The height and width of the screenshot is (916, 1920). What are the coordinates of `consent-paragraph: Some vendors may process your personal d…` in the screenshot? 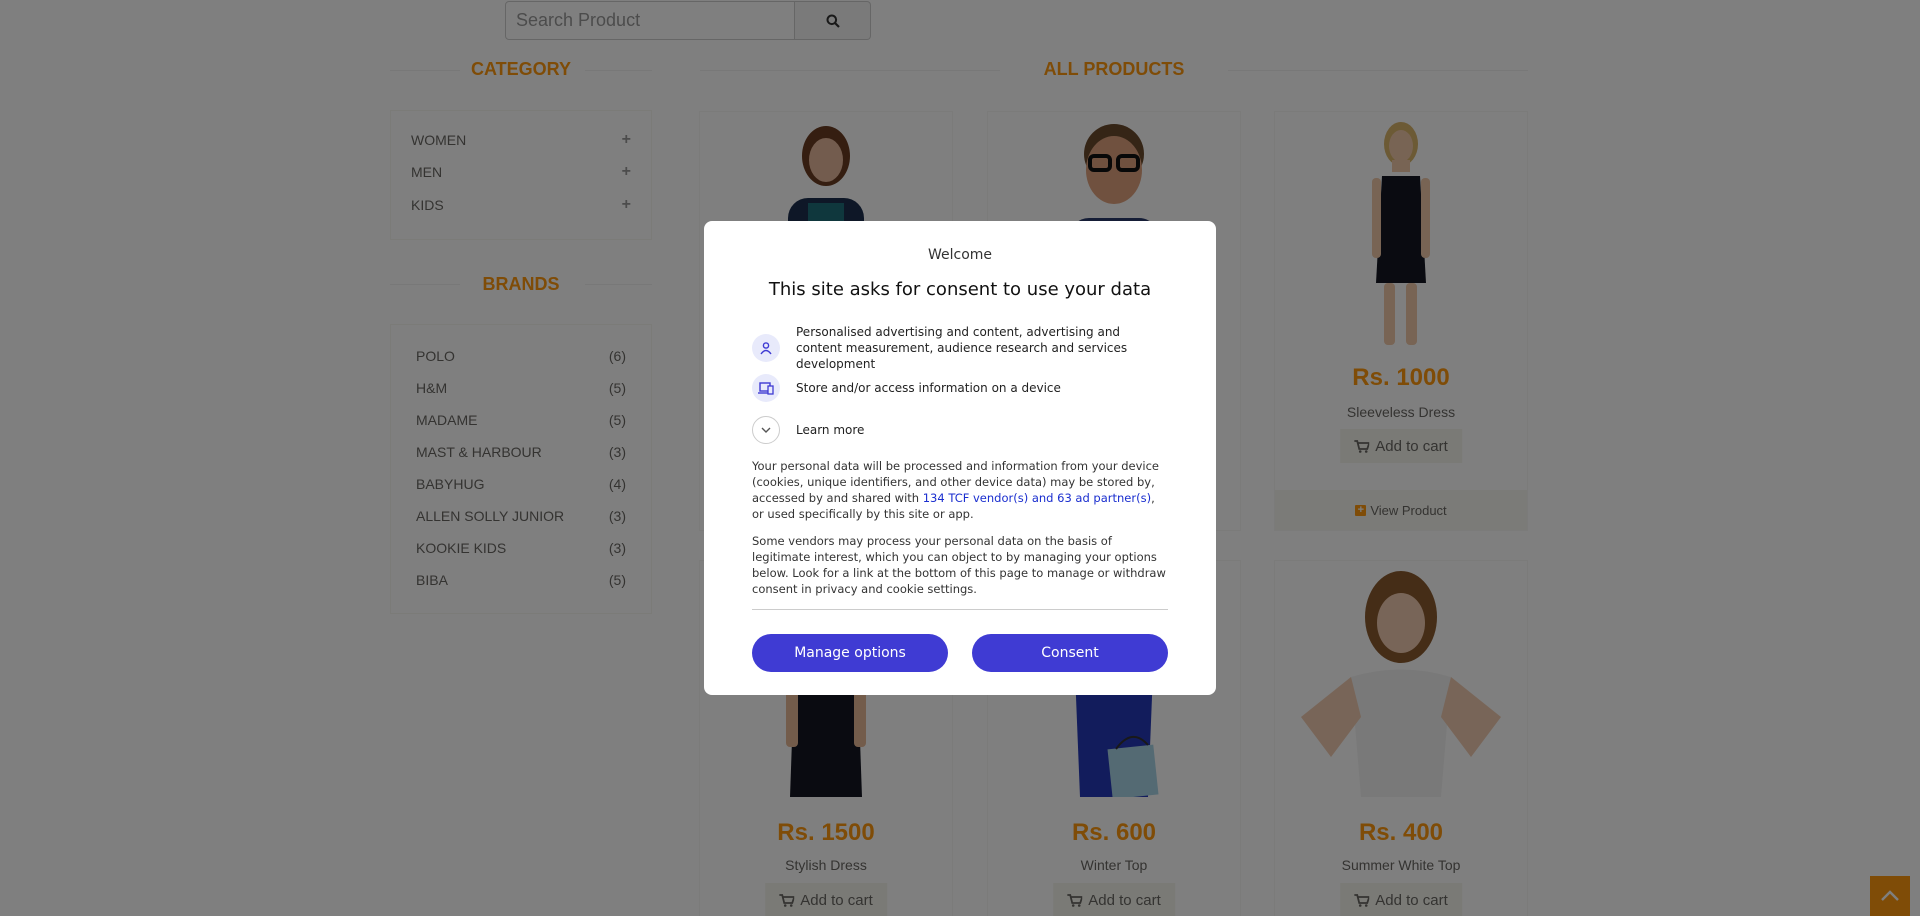 It's located at (959, 565).